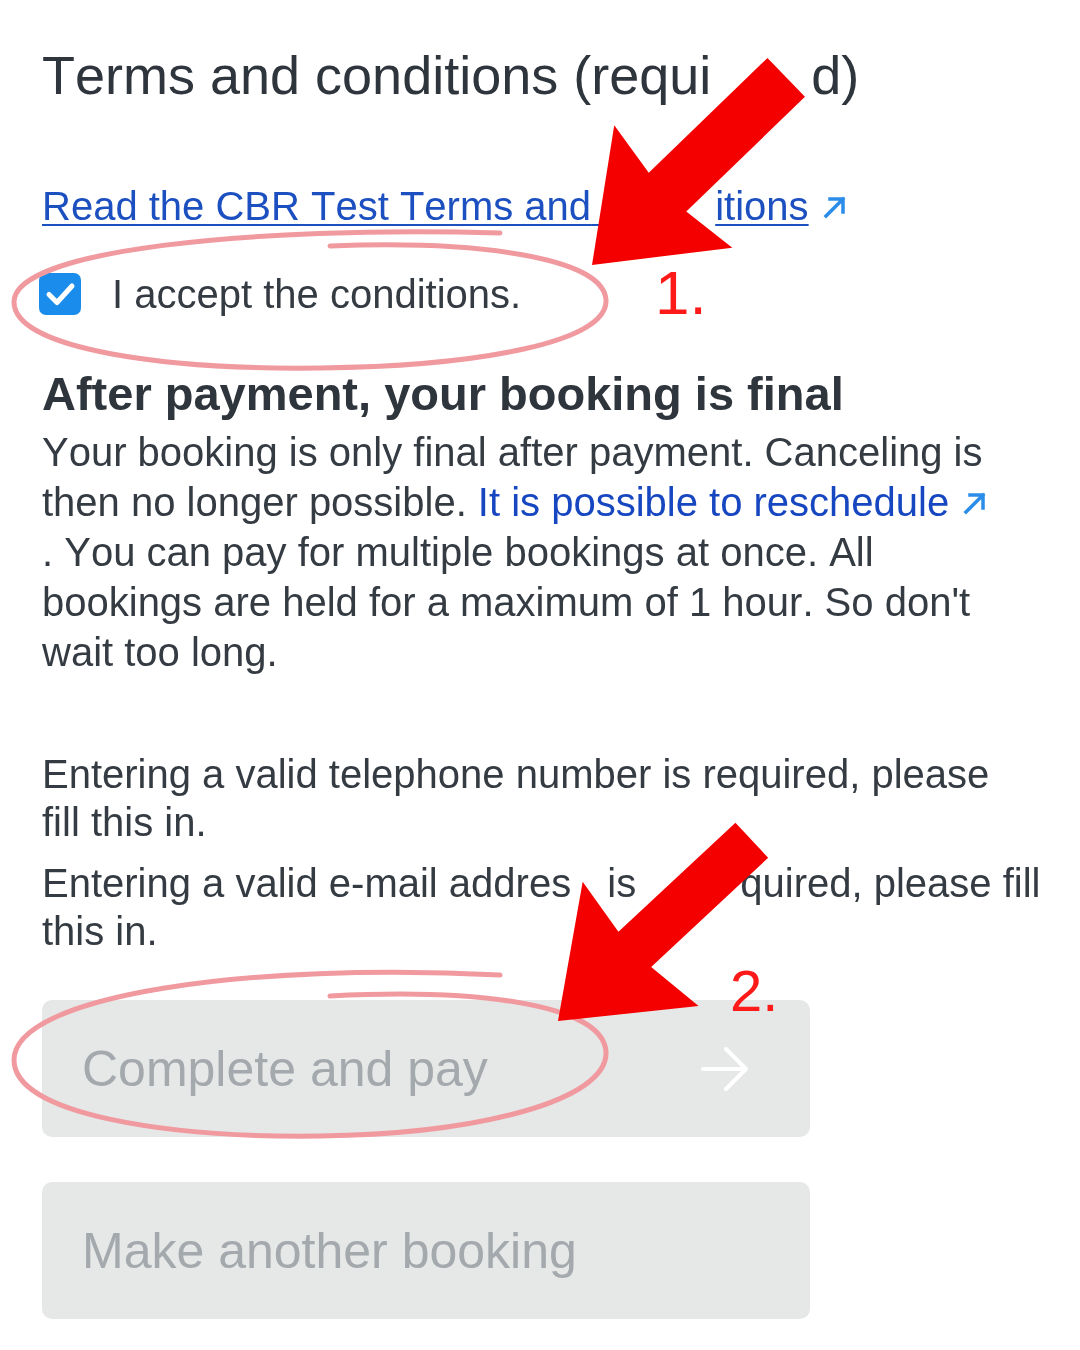 The image size is (1080, 1350). I want to click on error-message: Entering a valid telephone number is required, please fill this in., so click(516, 798).